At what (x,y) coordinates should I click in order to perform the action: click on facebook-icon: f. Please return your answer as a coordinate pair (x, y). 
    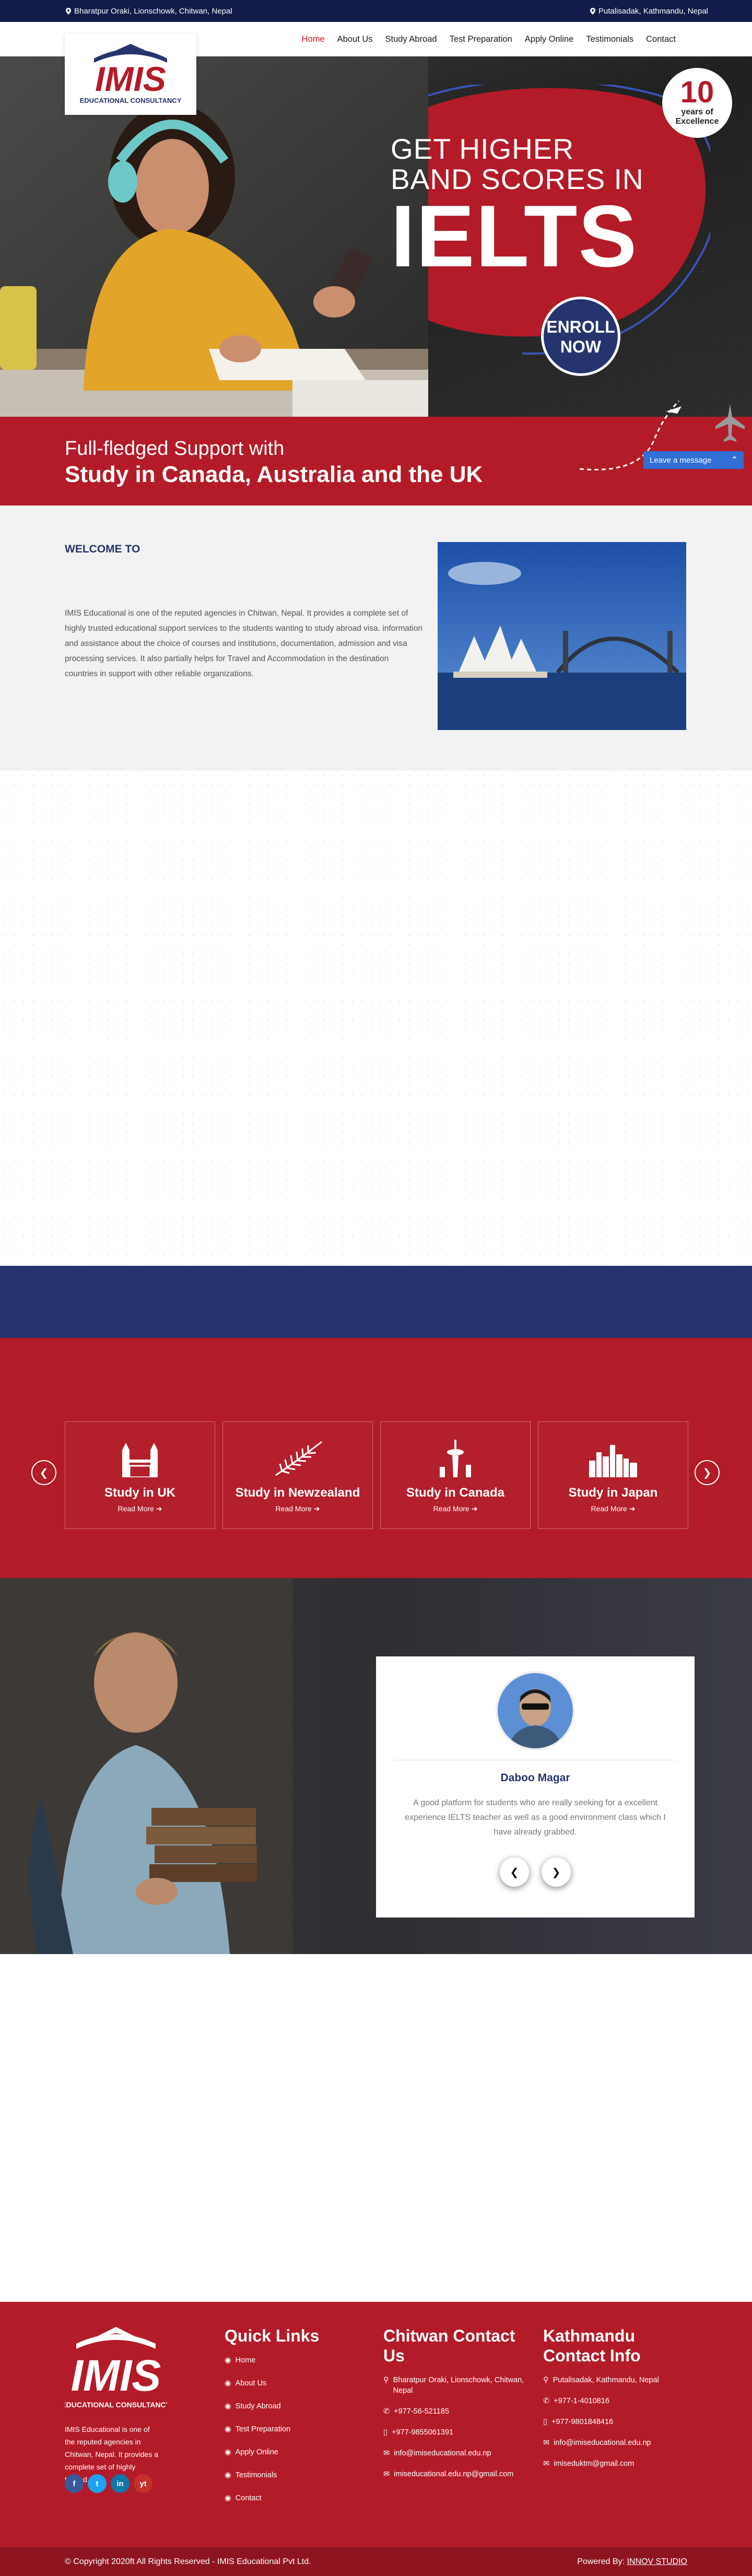
    Looking at the image, I should click on (74, 2483).